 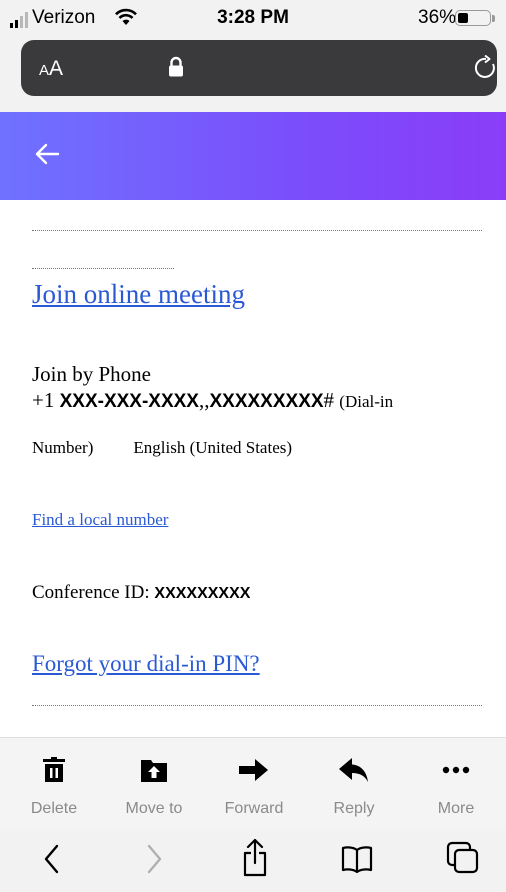 What do you see at coordinates (259, 68) in the screenshot?
I see `address-bar: AA` at bounding box center [259, 68].